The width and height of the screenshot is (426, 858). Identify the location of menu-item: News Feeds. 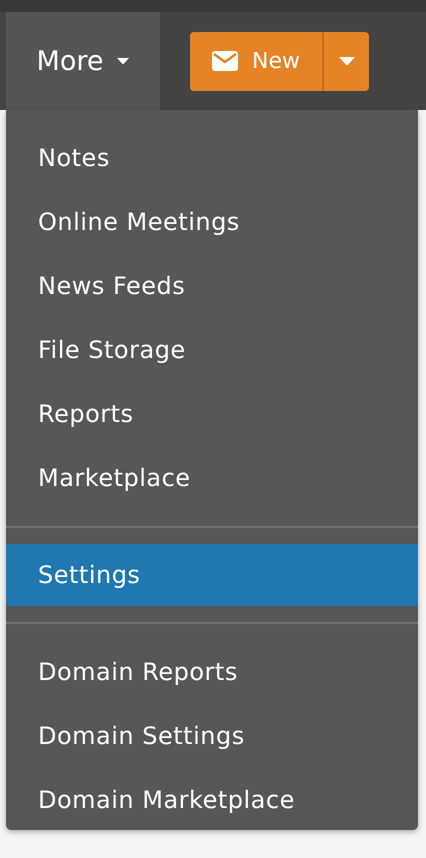
(212, 286).